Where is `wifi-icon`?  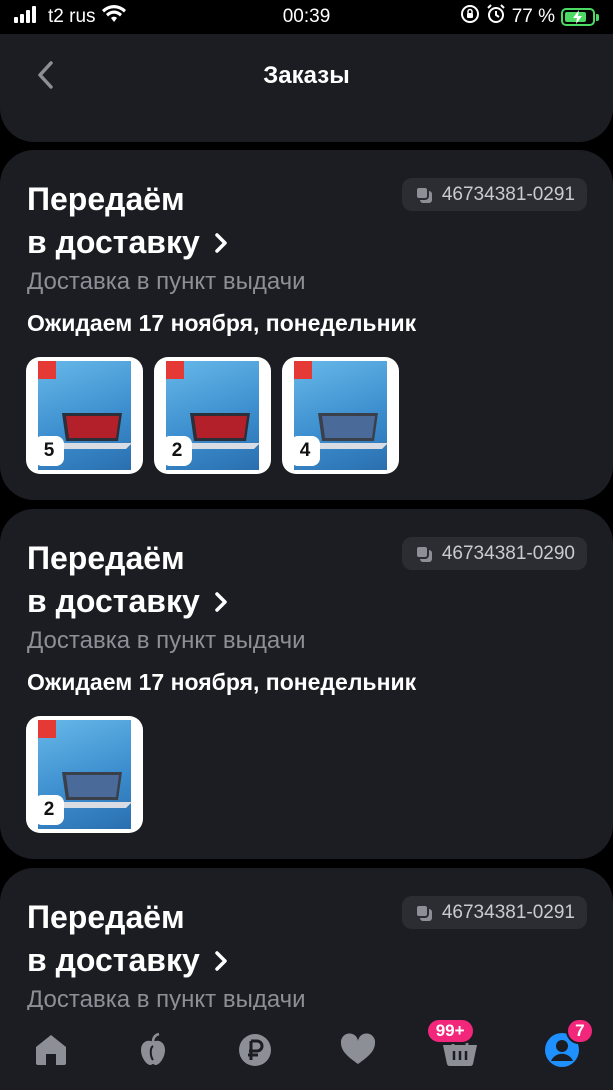 wifi-icon is located at coordinates (113, 17).